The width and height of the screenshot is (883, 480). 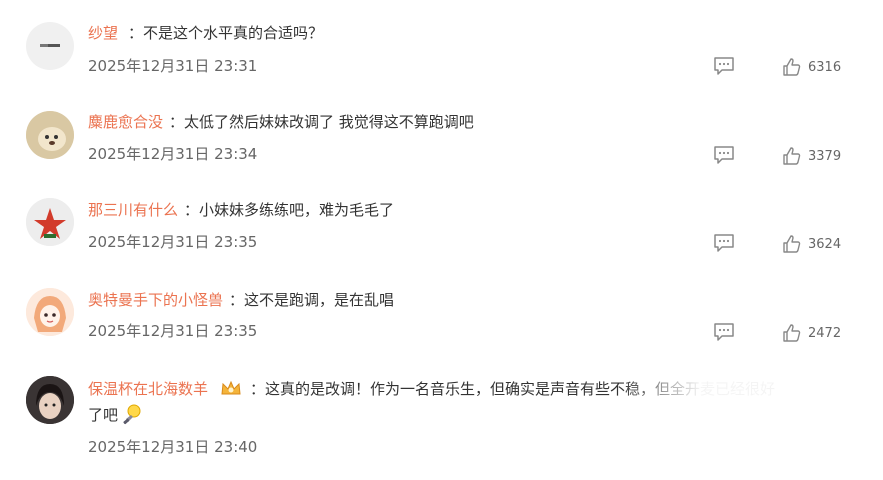 I want to click on comment-line: 纱望 ：不是这个水平真的合适吗？, so click(x=205, y=33).